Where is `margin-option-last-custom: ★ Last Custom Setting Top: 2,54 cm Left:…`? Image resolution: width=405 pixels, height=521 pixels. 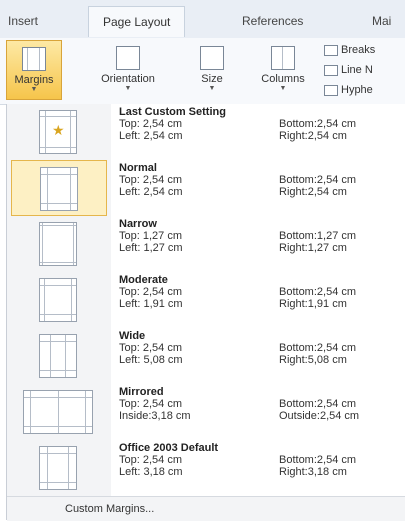 margin-option-last-custom: ★ Last Custom Setting Top: 2,54 cm Left:… is located at coordinates (206, 132).